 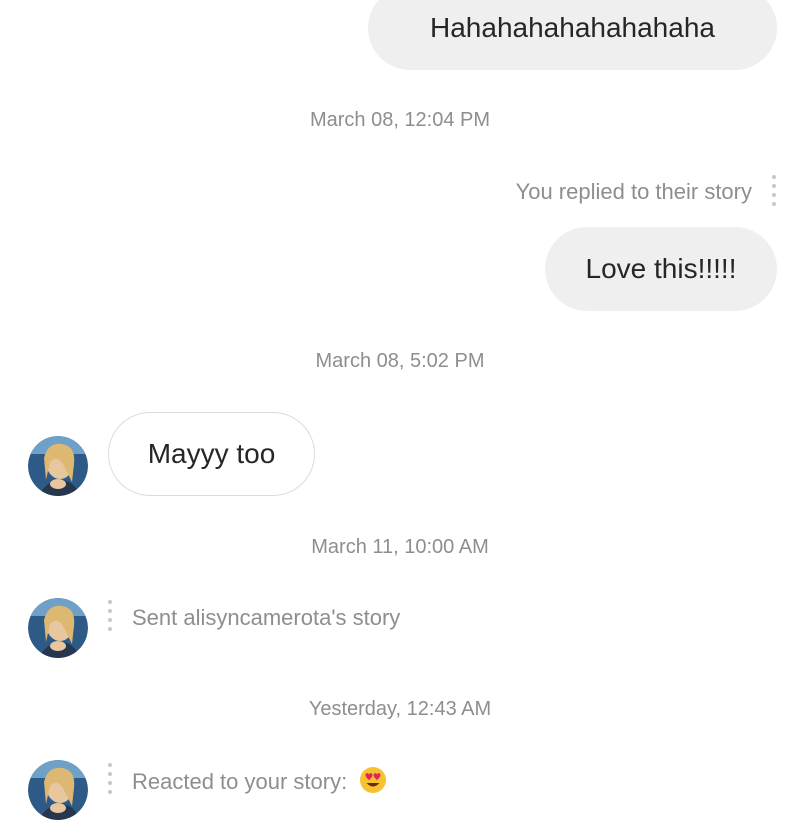 I want to click on outgoing-message-bubble: Hahahahahahahahaha, so click(x=572, y=35).